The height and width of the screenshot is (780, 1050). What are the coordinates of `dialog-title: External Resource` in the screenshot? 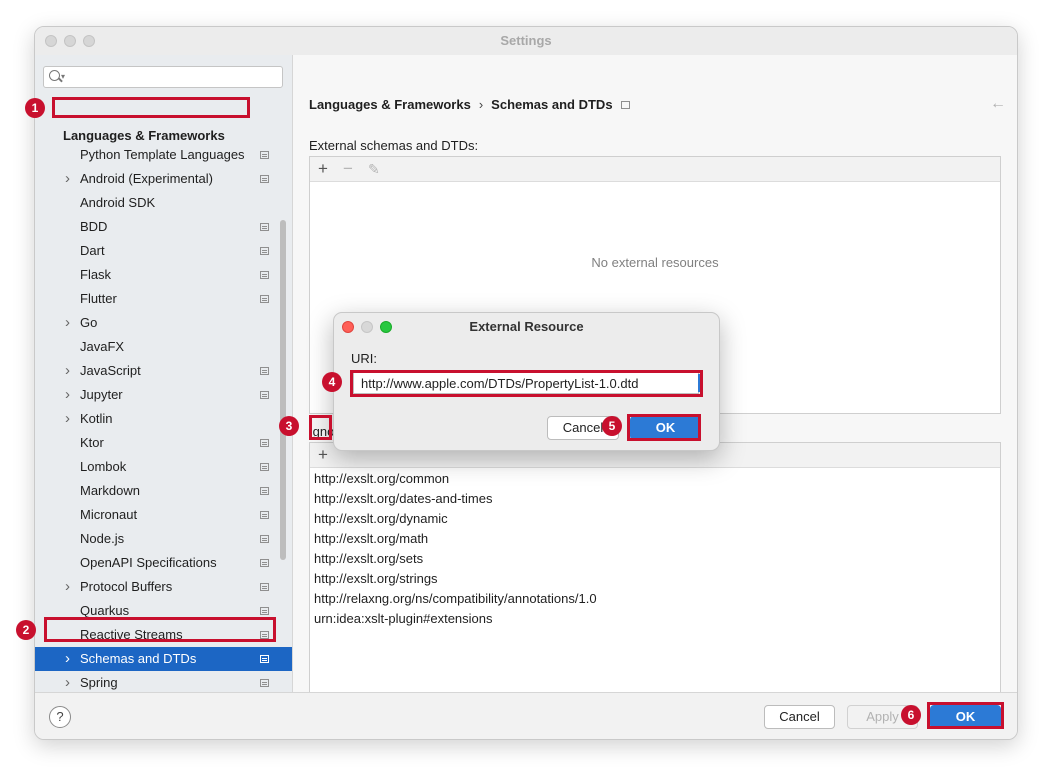 It's located at (526, 326).